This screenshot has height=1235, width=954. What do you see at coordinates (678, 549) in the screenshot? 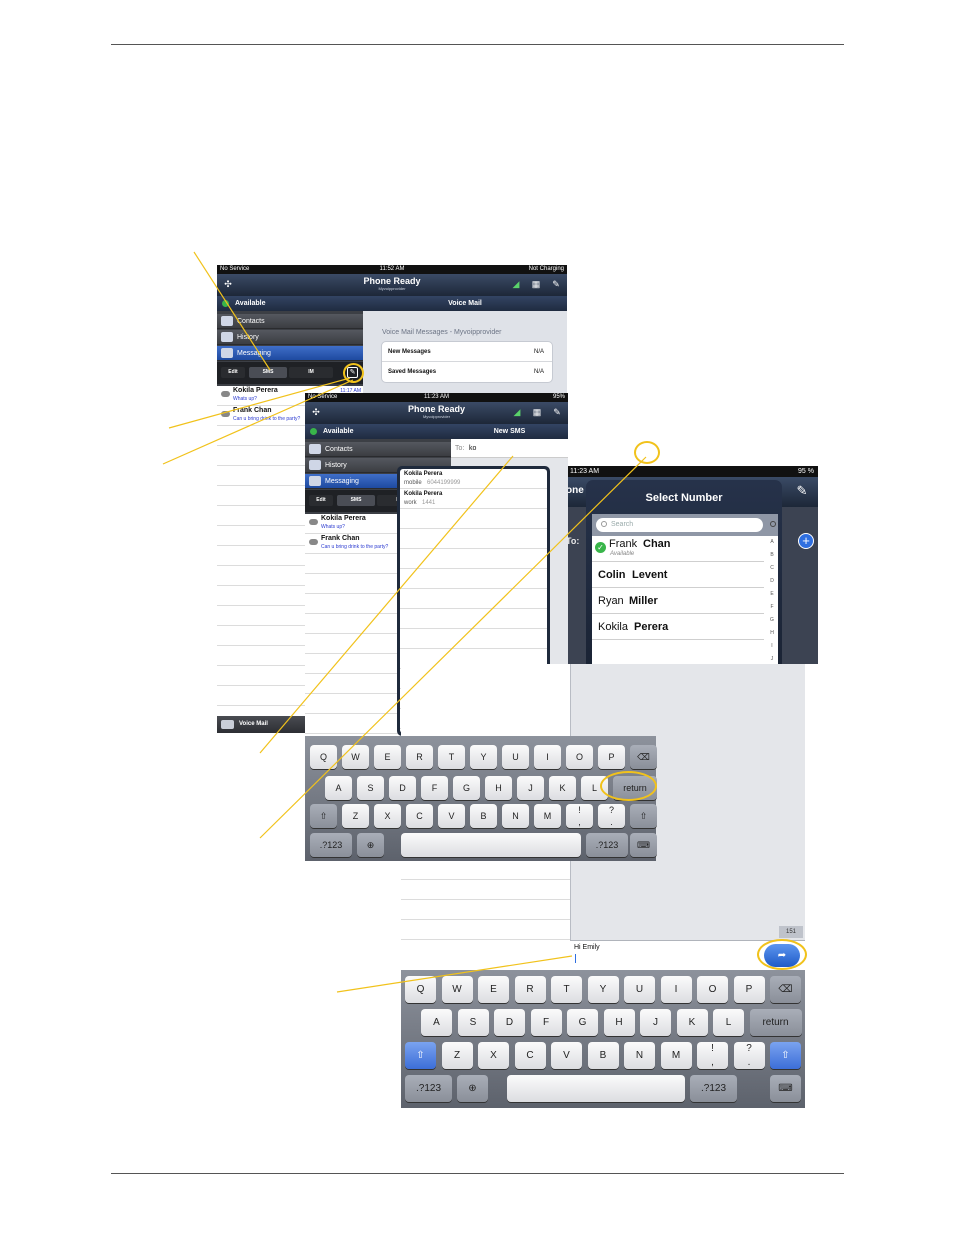
I see `contact-row: ✓ Frank Chan Available` at bounding box center [678, 549].